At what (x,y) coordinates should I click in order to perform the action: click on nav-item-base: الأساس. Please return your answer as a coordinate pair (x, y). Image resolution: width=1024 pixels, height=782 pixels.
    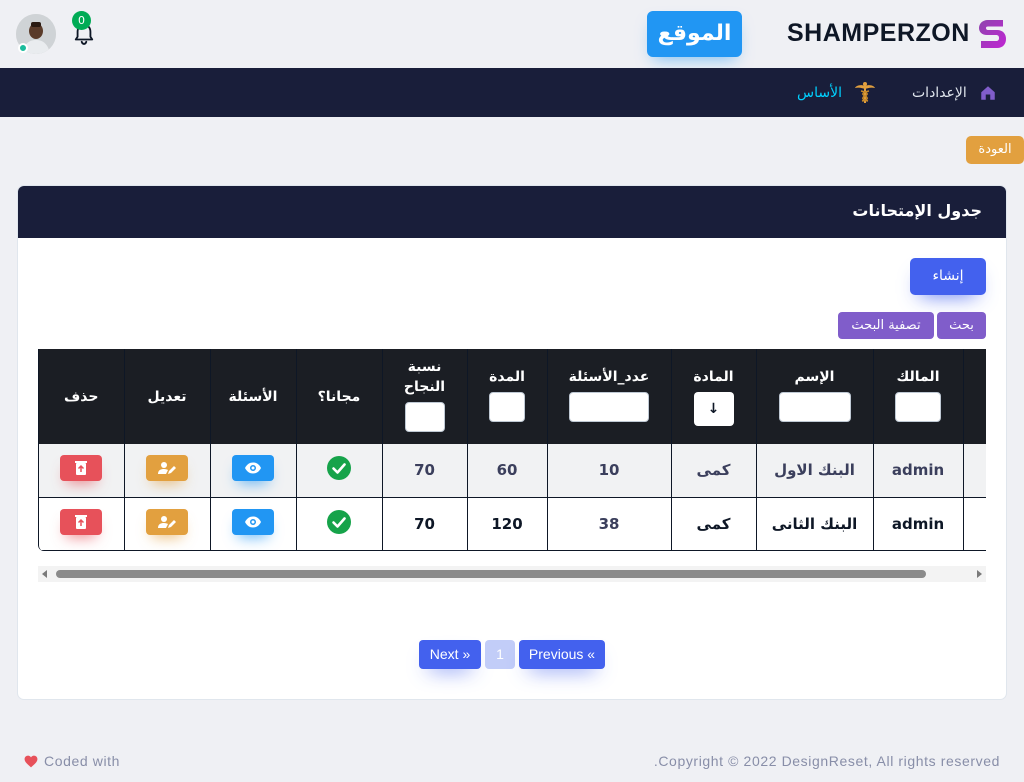
    Looking at the image, I should click on (836, 92).